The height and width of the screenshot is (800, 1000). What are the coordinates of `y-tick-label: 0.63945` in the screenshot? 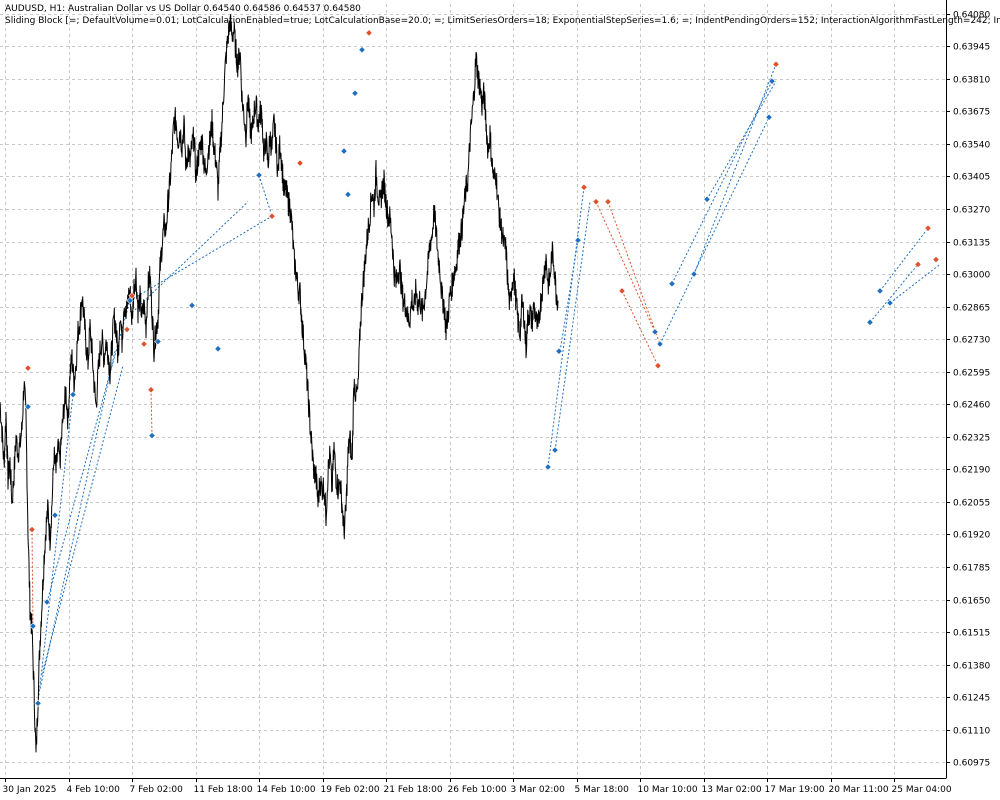 It's located at (971, 48).